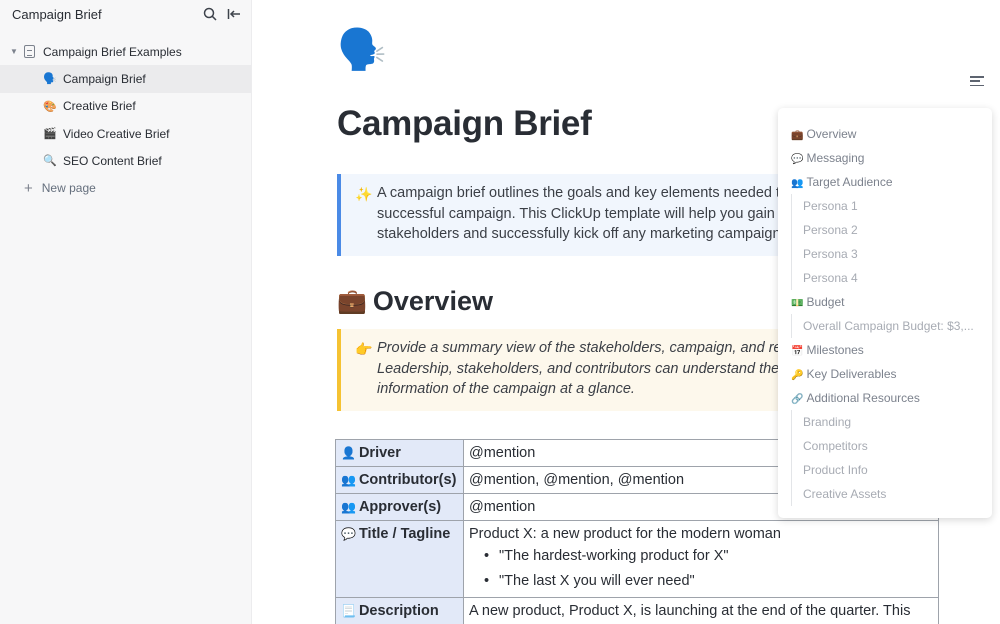  Describe the element at coordinates (28, 188) in the screenshot. I see `plus-icon: +` at that location.